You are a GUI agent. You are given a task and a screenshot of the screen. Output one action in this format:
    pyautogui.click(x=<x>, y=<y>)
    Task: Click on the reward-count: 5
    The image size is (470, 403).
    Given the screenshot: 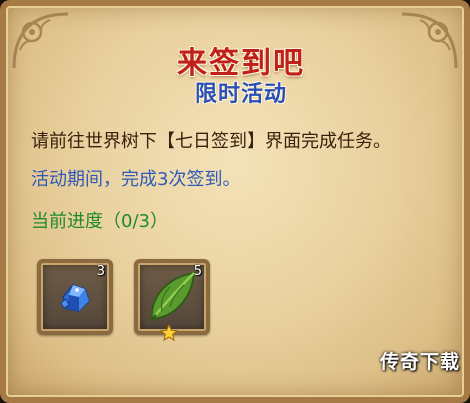 What is the action you would take?
    pyautogui.click(x=197, y=271)
    